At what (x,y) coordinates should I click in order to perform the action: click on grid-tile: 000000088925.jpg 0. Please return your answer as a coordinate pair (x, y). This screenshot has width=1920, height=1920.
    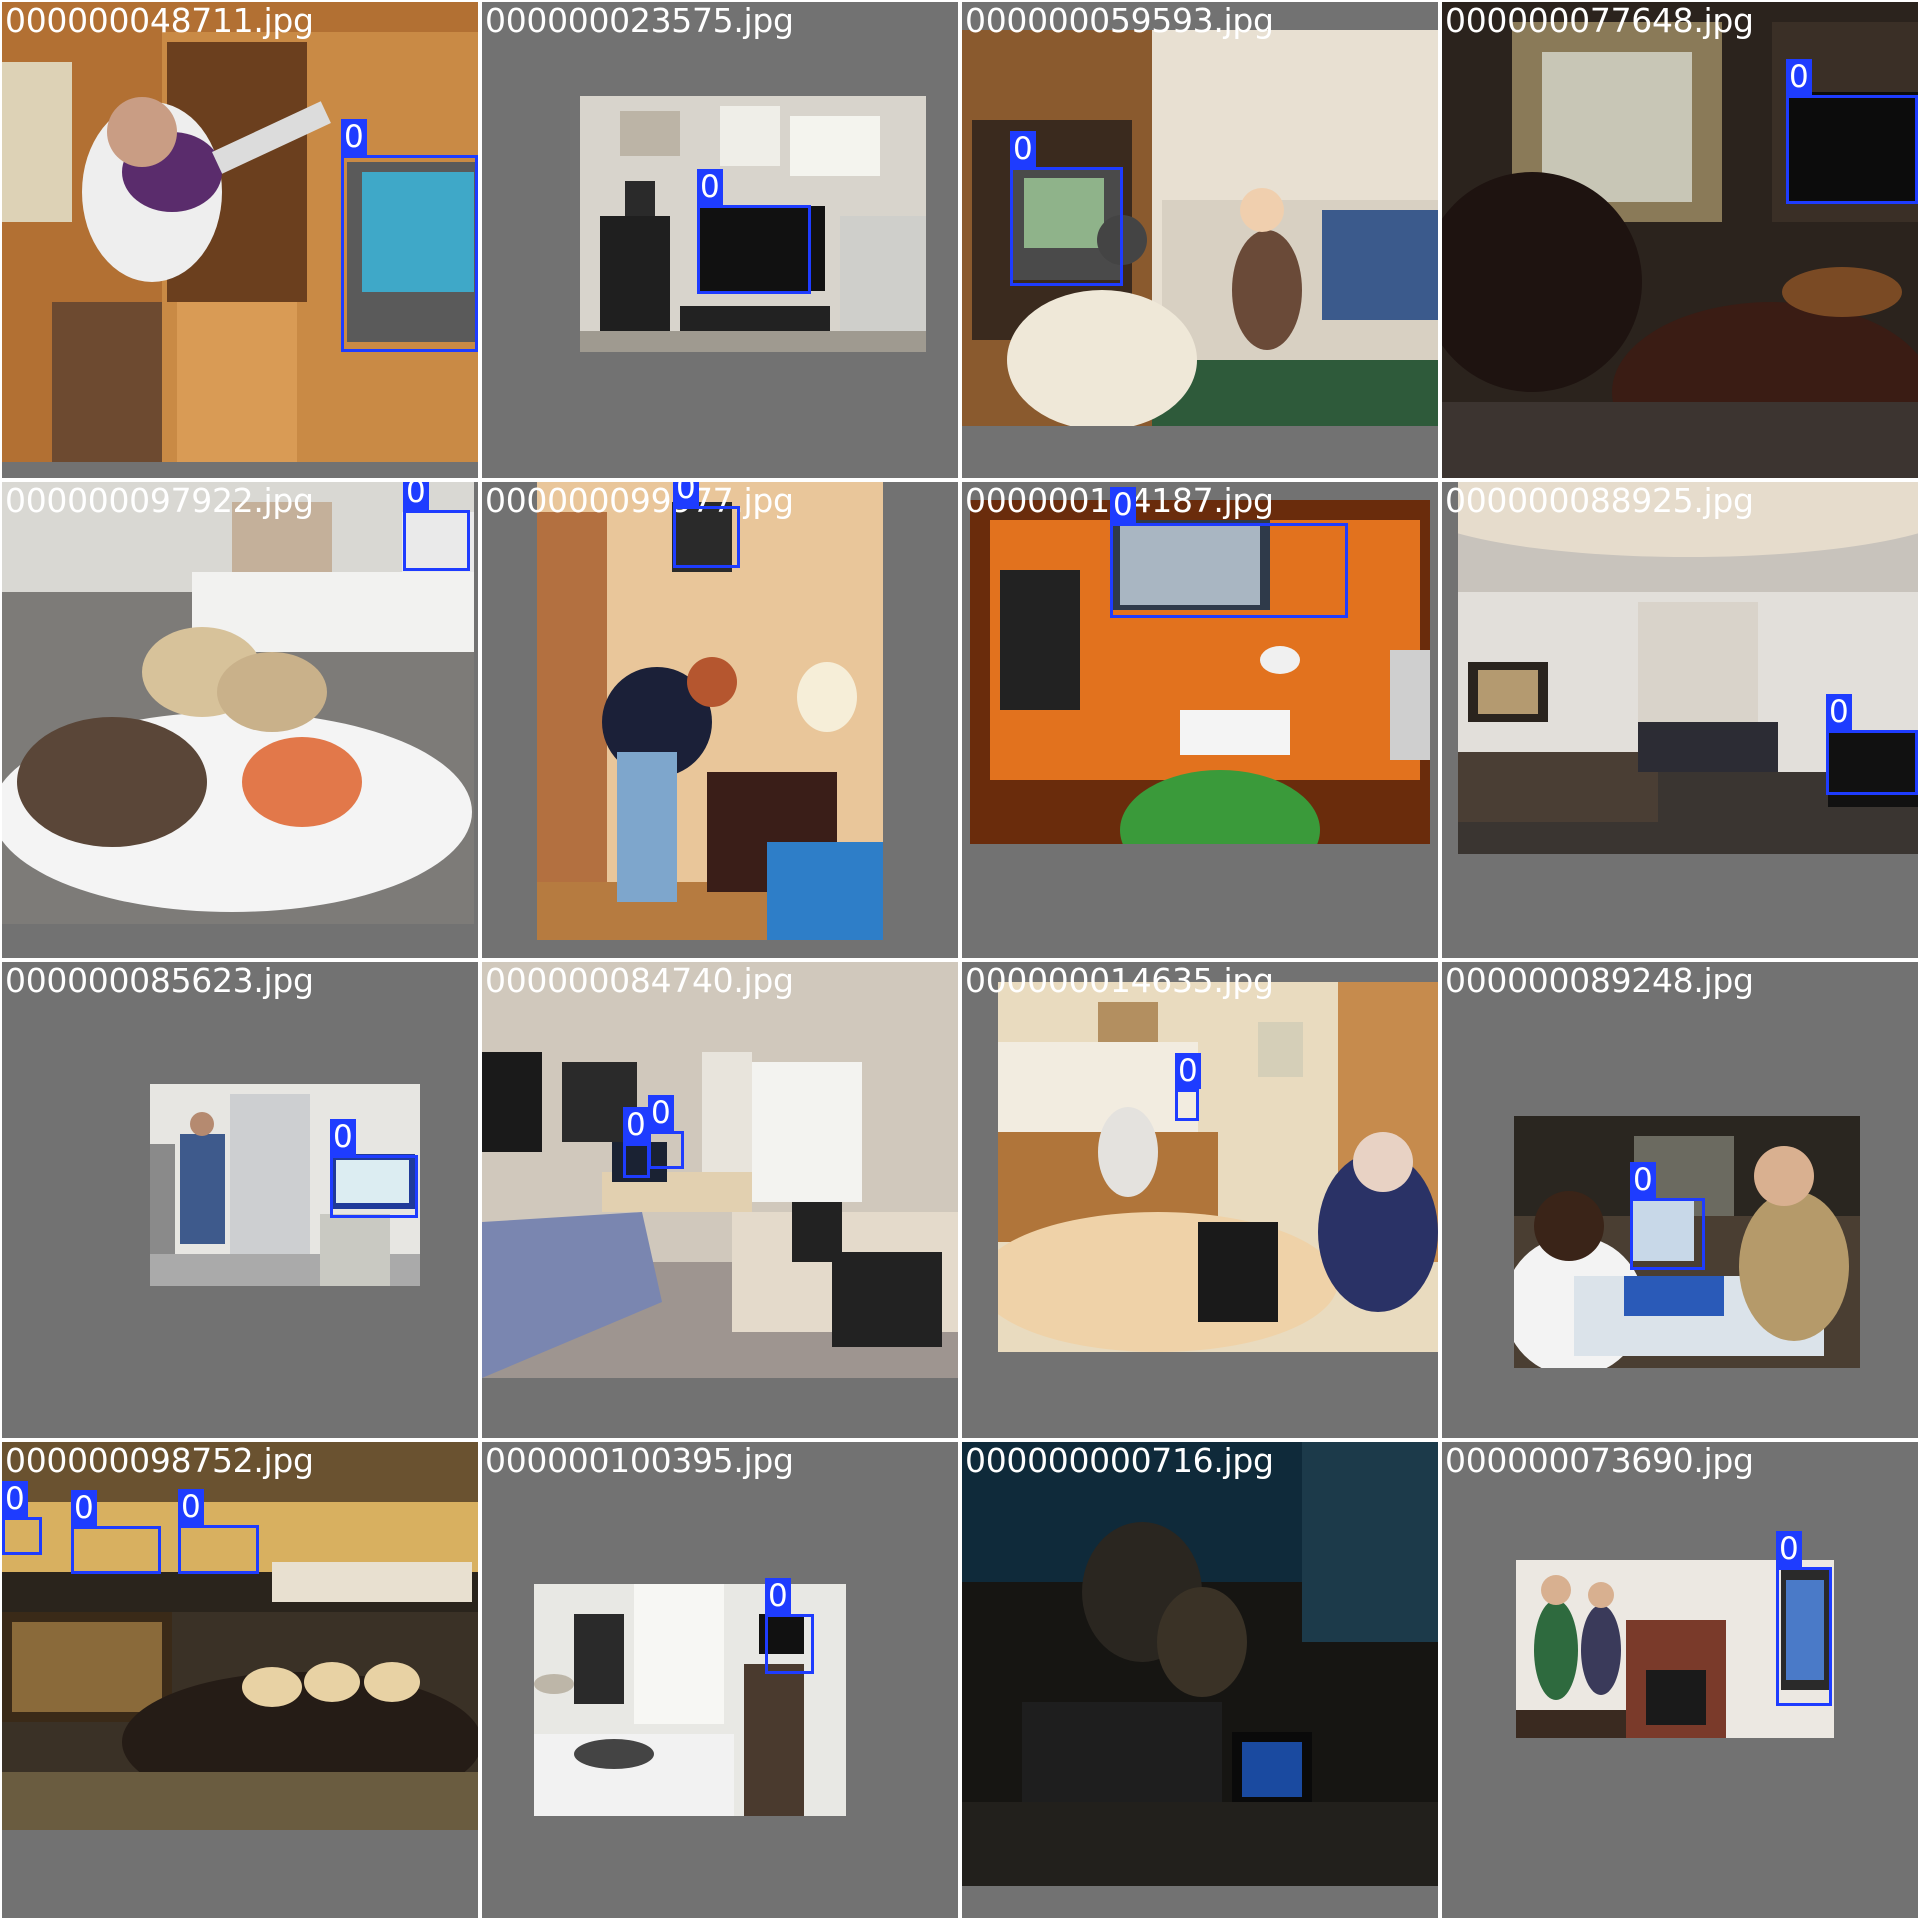
    Looking at the image, I should click on (1680, 720).